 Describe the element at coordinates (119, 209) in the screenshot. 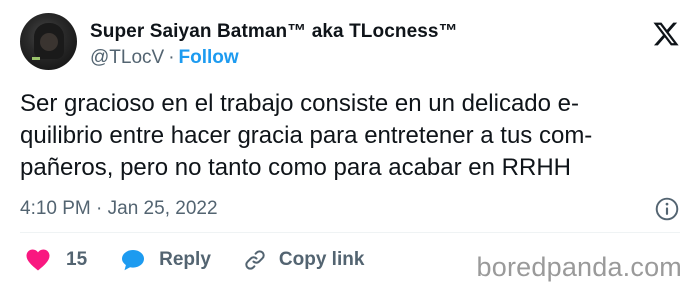

I see `timestamp: 4:10 PM · Jan 25, 2022` at that location.